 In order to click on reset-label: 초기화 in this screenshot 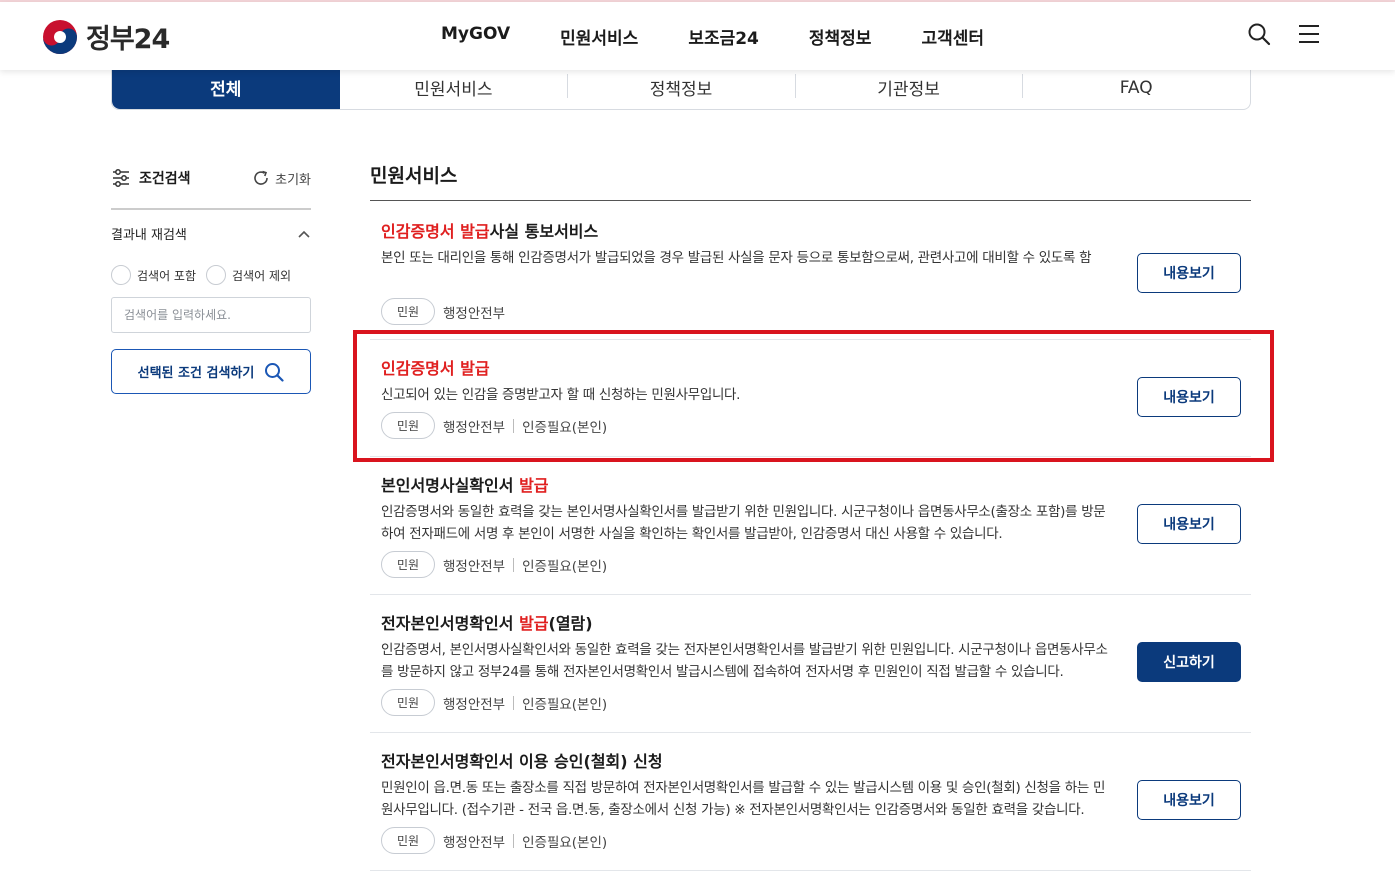, I will do `click(293, 180)`.